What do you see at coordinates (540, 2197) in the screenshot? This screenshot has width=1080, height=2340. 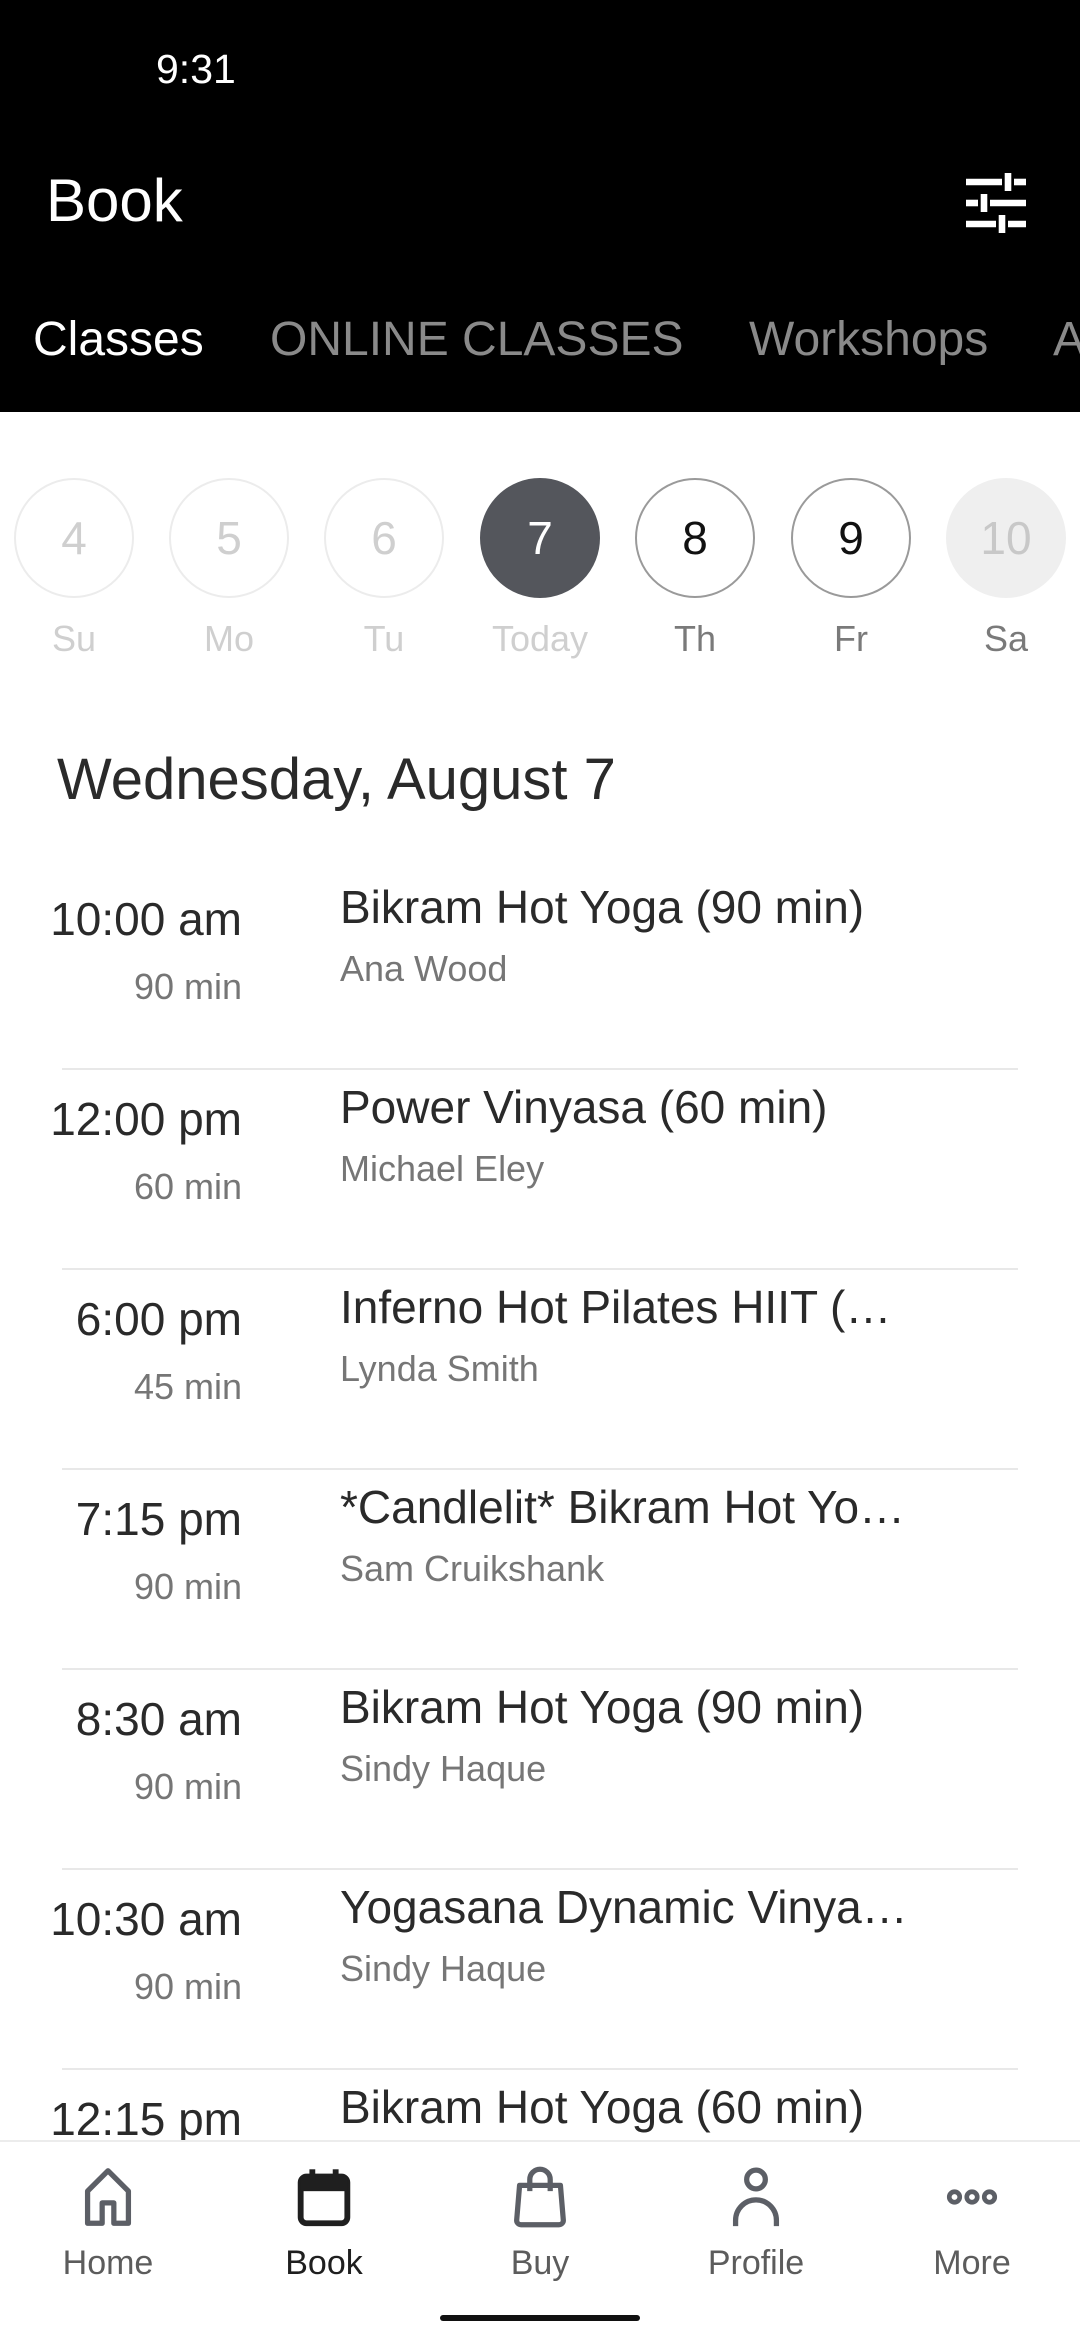 I see `shopping-bag-icon` at bounding box center [540, 2197].